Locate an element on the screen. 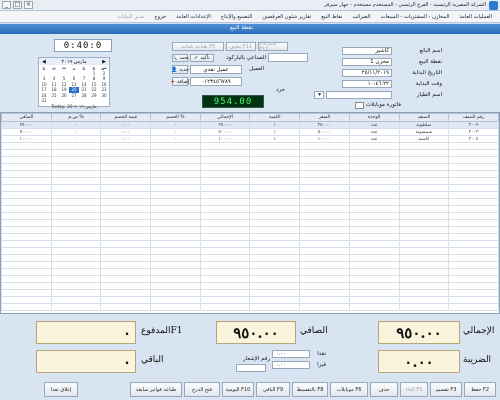 The width and height of the screenshot is (500, 400). table-cell: ١٠٠.٠٠ is located at coordinates (26, 139).